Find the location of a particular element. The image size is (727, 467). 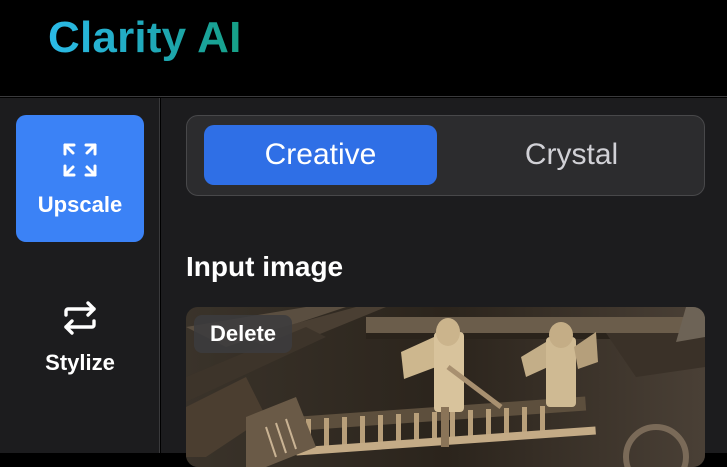

expand-arrows-icon is located at coordinates (80, 160).